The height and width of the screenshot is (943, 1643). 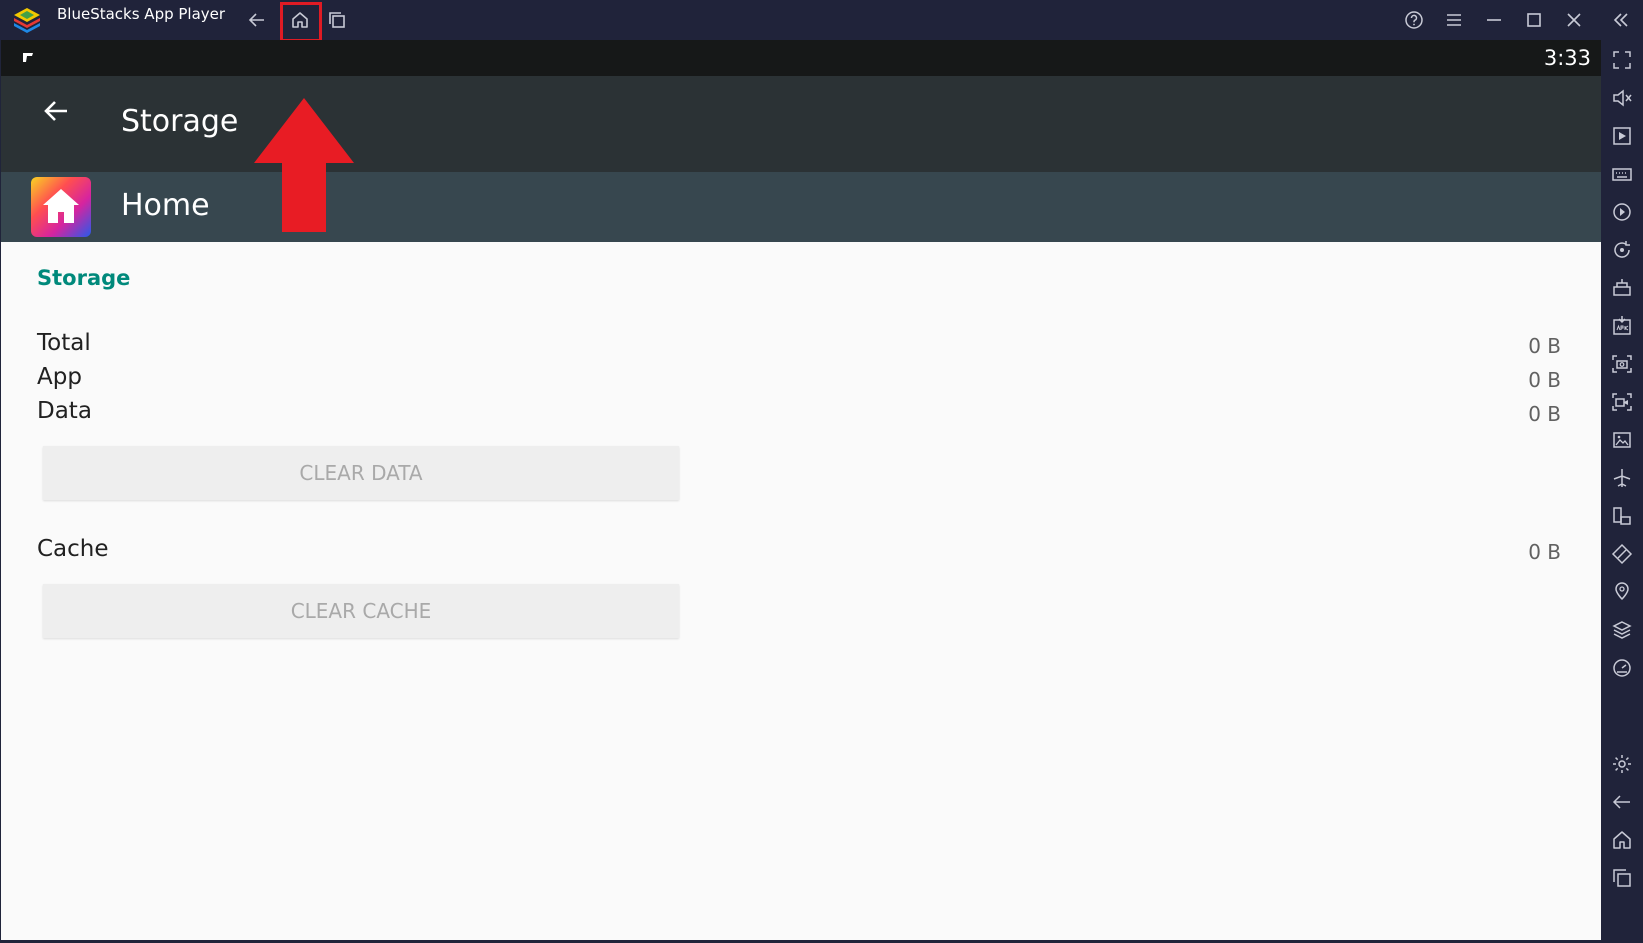 What do you see at coordinates (1574, 20) in the screenshot?
I see `close-icon` at bounding box center [1574, 20].